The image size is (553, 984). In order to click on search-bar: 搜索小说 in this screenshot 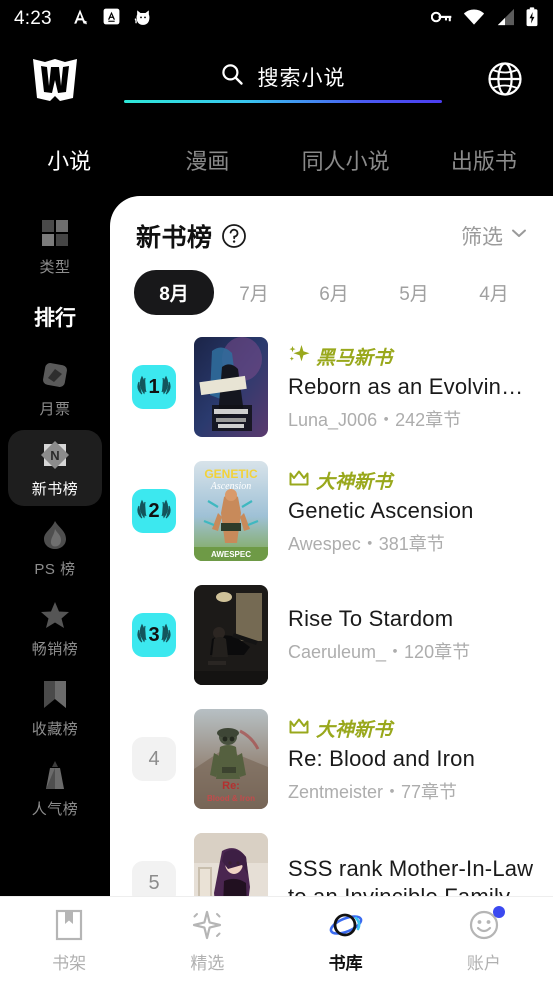, I will do `click(282, 79)`.